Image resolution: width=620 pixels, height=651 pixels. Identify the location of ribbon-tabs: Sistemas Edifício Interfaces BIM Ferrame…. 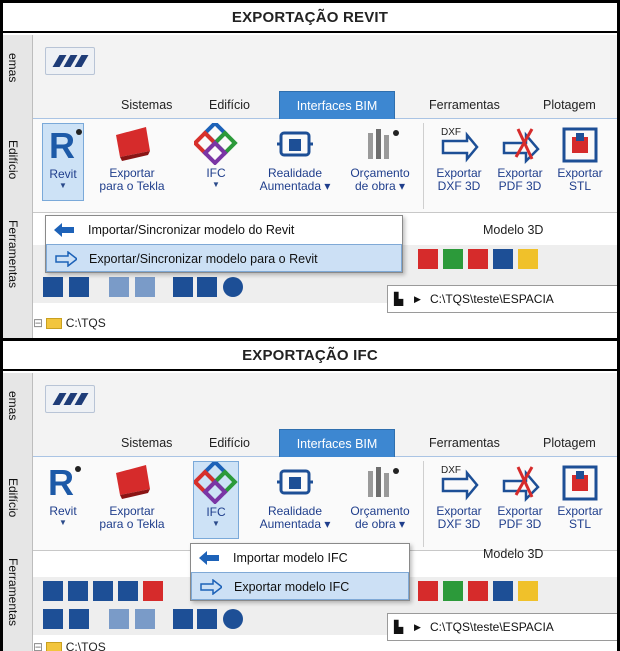
(325, 443).